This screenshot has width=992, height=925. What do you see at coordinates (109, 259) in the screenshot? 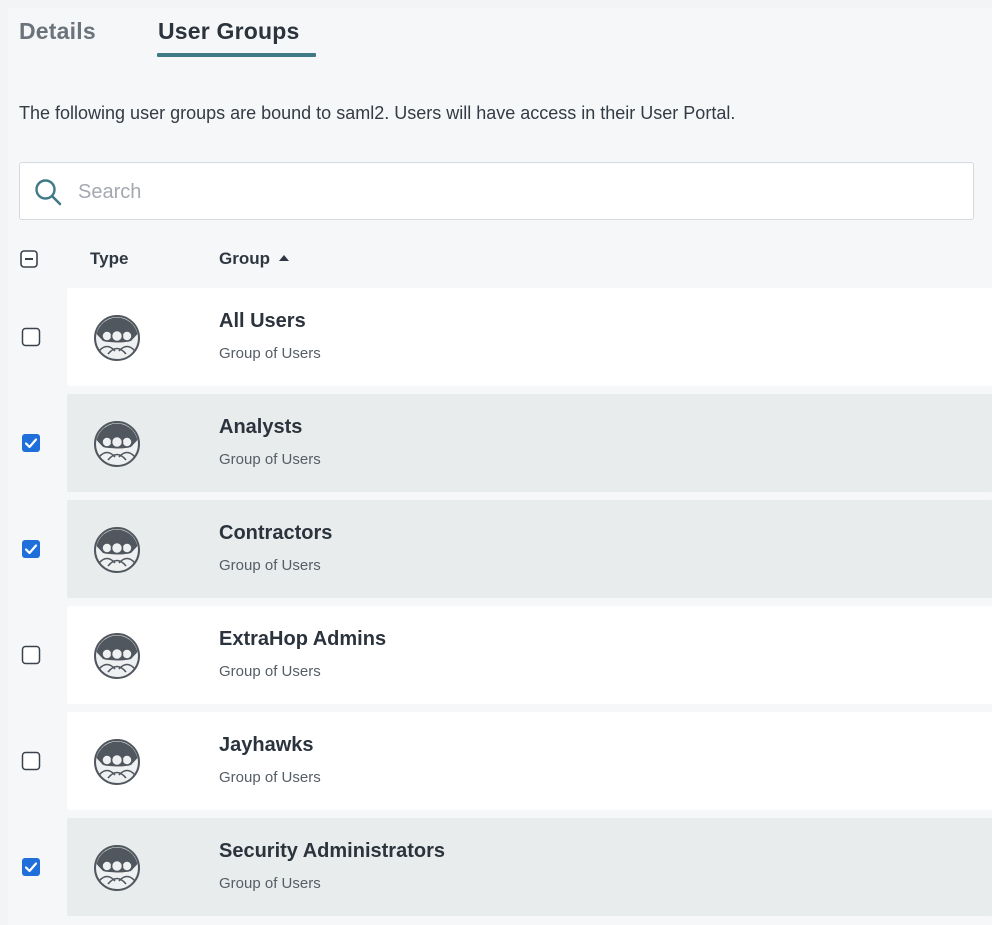
I see `column-header-type: Type` at bounding box center [109, 259].